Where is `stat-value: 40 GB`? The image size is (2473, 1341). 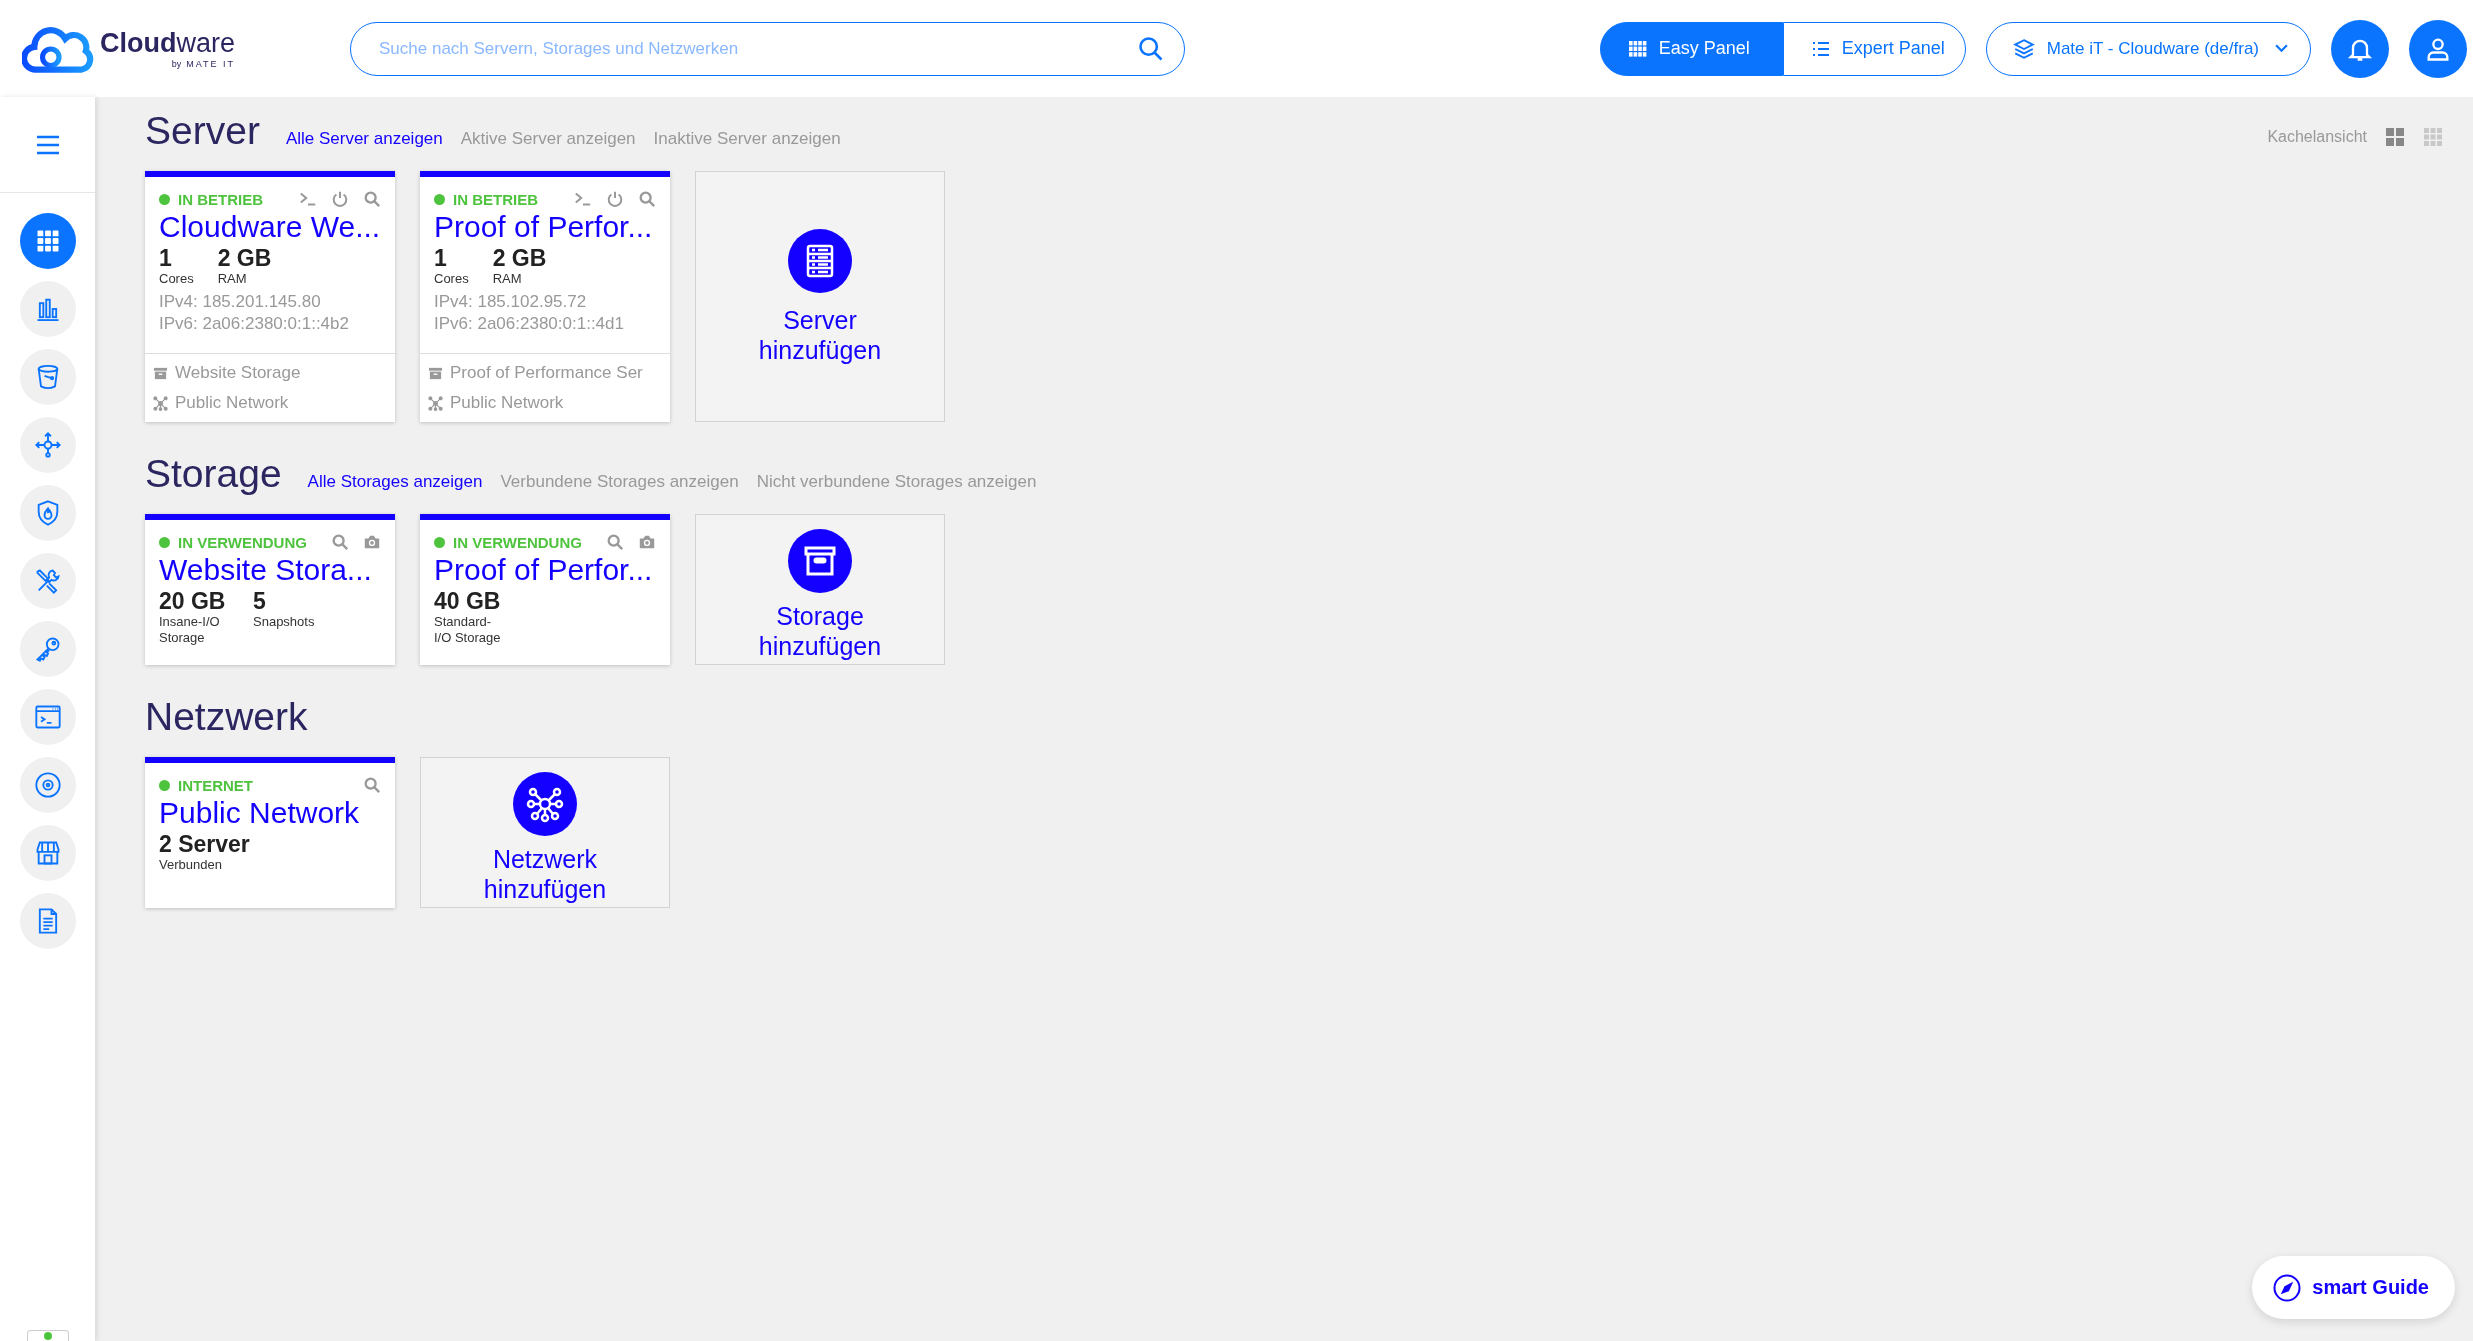
stat-value: 40 GB is located at coordinates (468, 601).